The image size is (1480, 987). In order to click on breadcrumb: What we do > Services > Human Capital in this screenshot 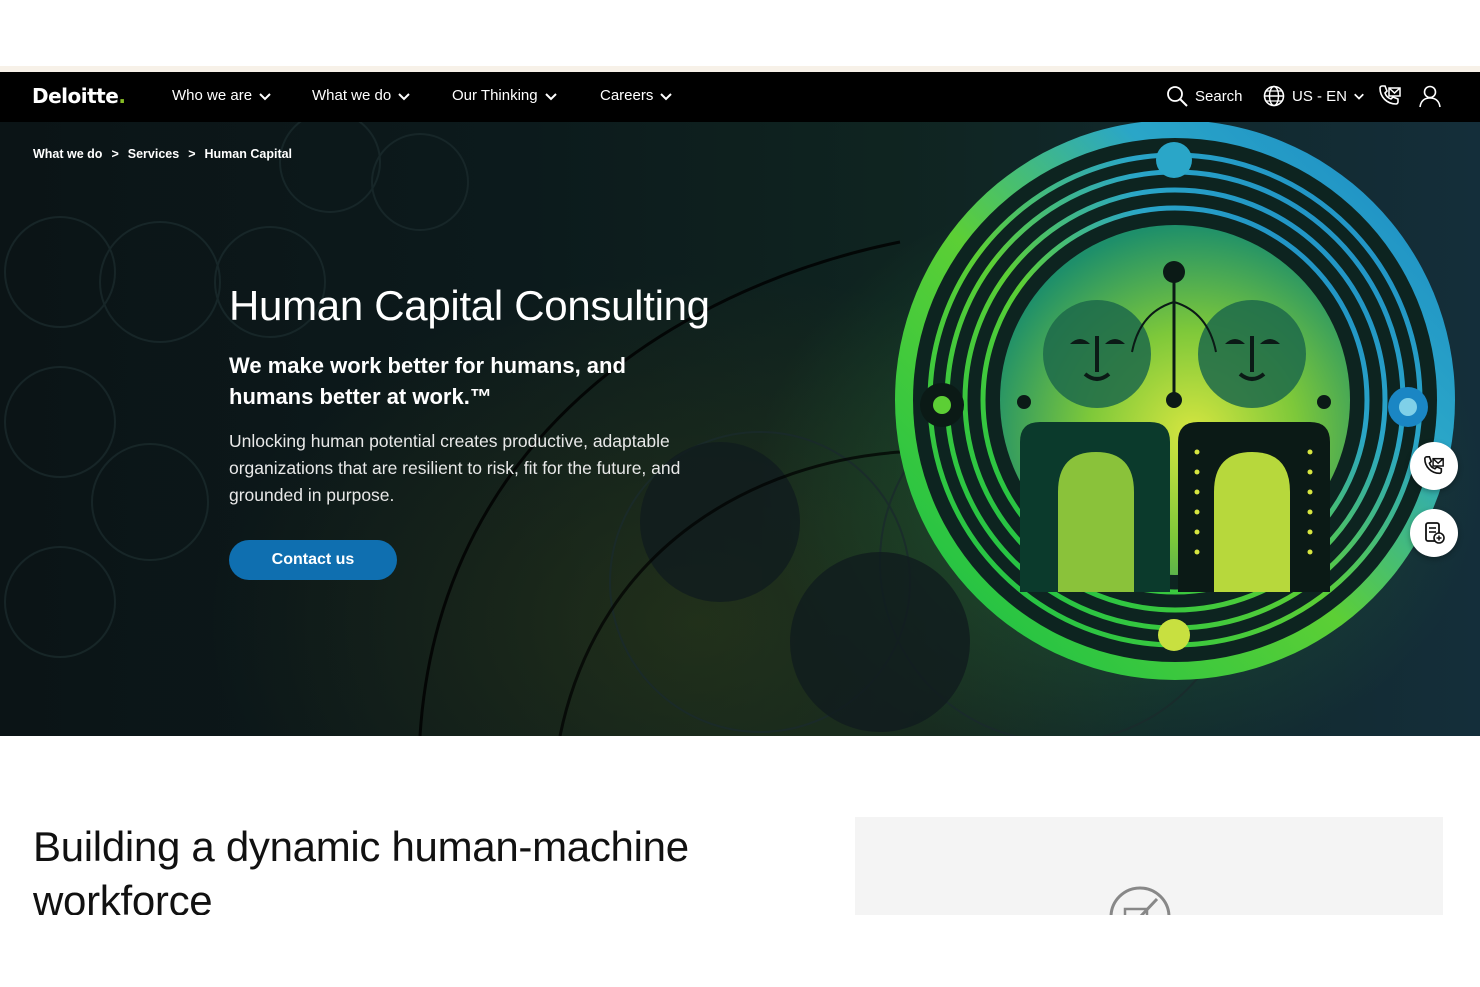, I will do `click(162, 154)`.